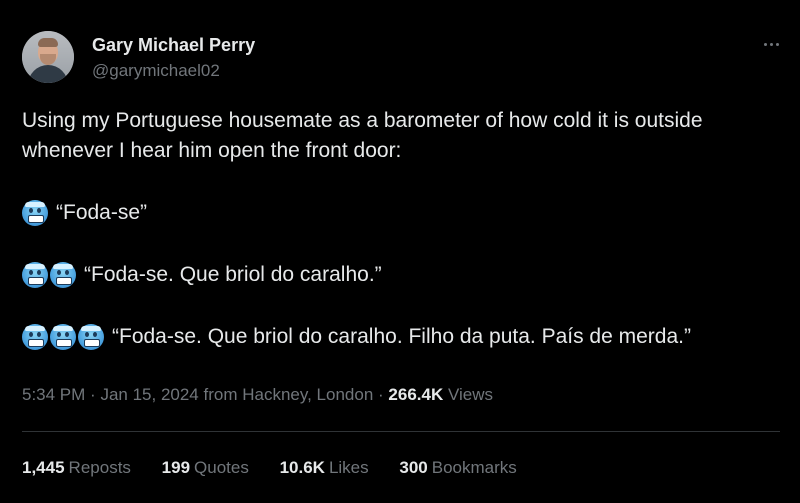  What do you see at coordinates (771, 44) in the screenshot?
I see `more-options-icon` at bounding box center [771, 44].